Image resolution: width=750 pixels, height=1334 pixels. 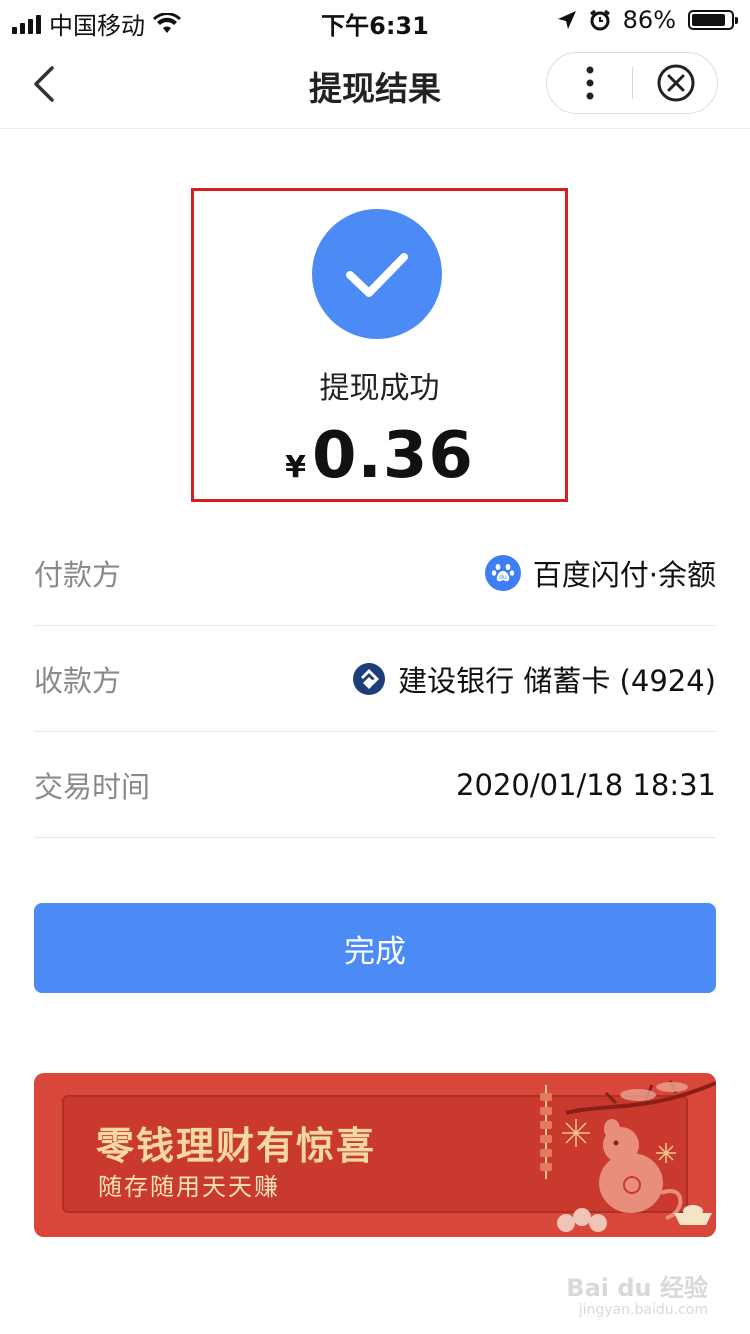 I want to click on alarm-clock-icon, so click(x=599, y=20).